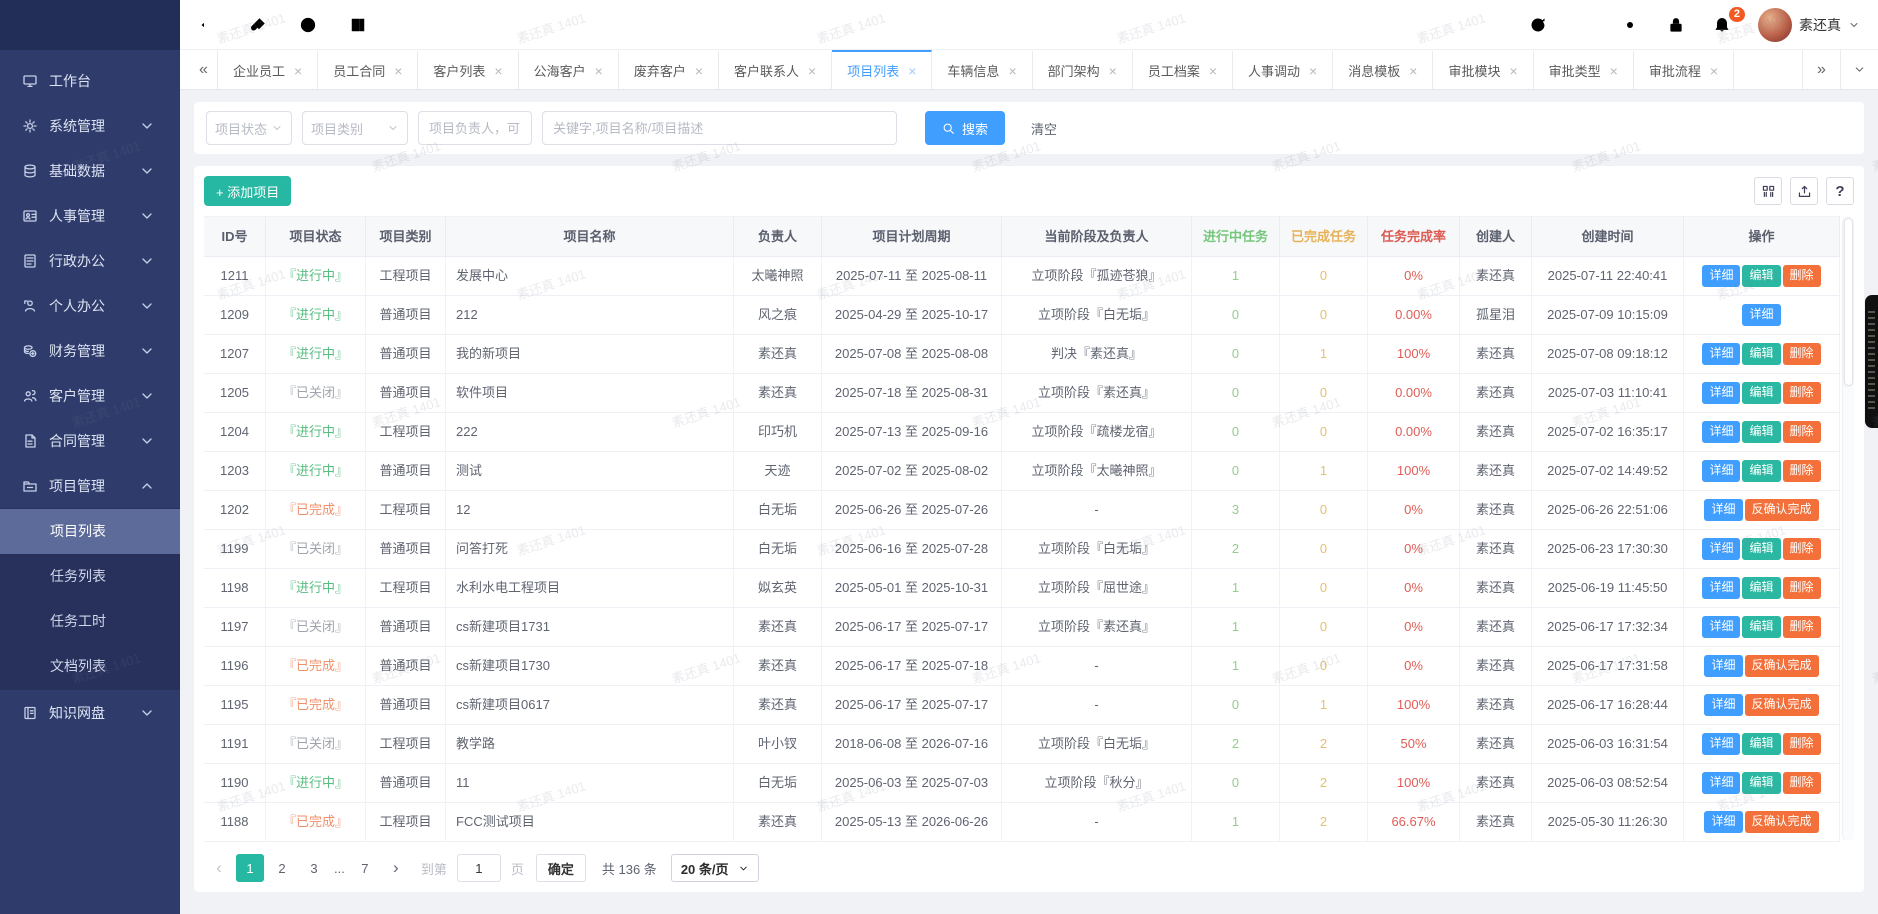 The image size is (1878, 914). I want to click on sidebar-subitem-doc-list: 文档列表, so click(90, 666).